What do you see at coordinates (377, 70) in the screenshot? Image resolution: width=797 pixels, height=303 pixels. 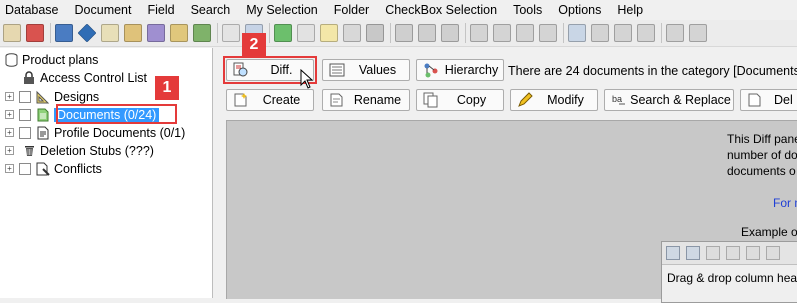 I see `values-button-label: Values` at bounding box center [377, 70].